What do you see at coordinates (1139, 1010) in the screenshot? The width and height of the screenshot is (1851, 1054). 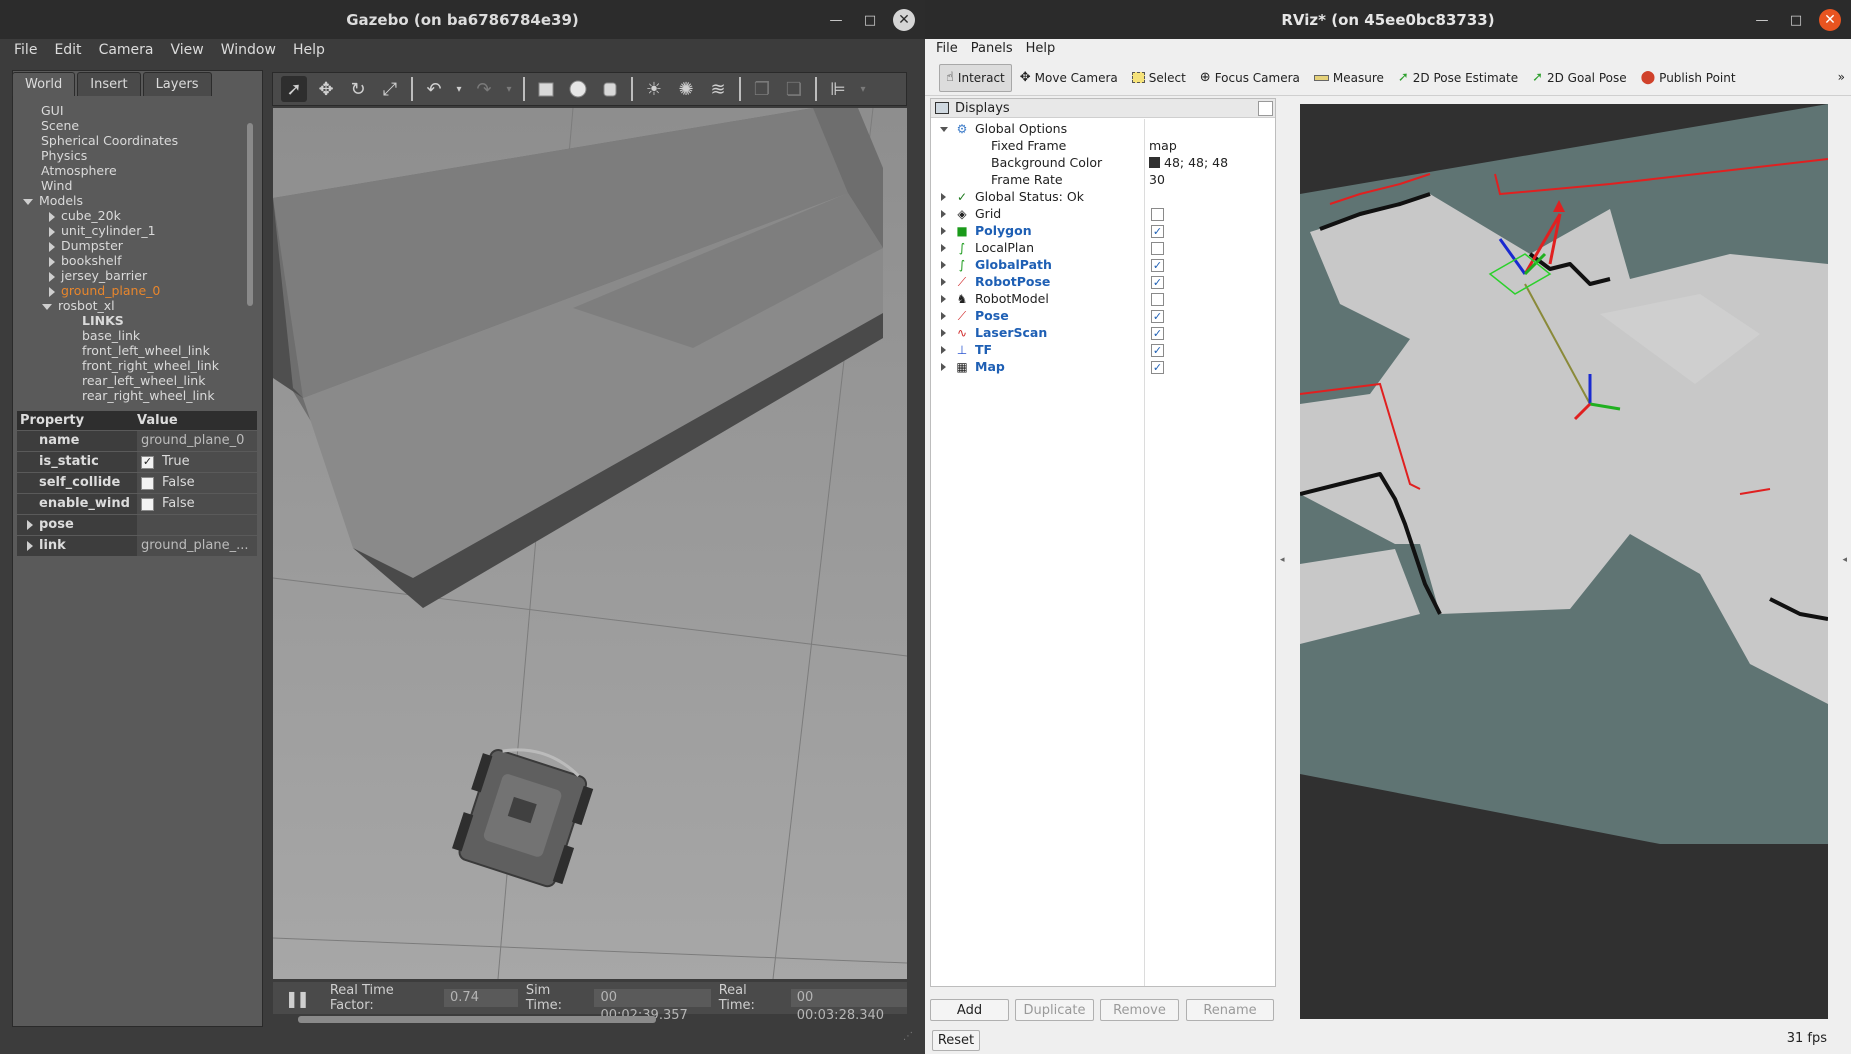 I see `remove-button: Remove` at bounding box center [1139, 1010].